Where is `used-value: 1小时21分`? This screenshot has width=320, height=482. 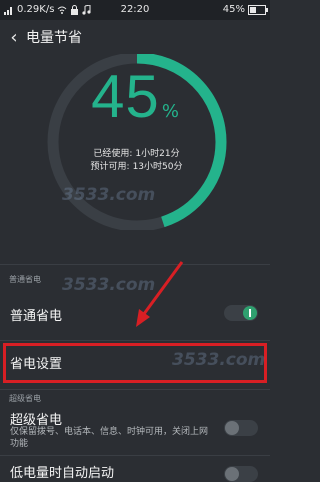
used-value: 1小时21分 is located at coordinates (157, 154).